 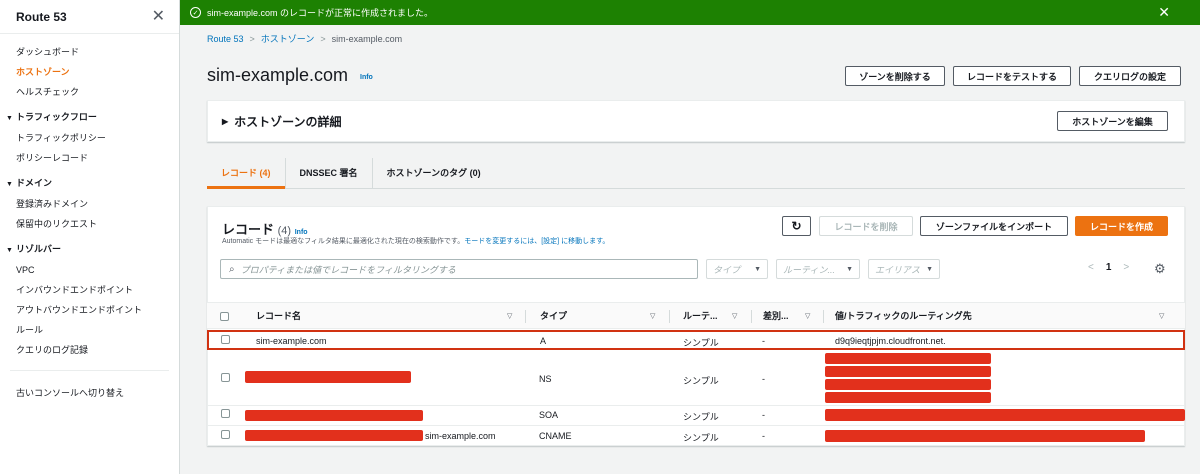 What do you see at coordinates (866, 226) in the screenshot?
I see `delete-record-button: レコードを削除` at bounding box center [866, 226].